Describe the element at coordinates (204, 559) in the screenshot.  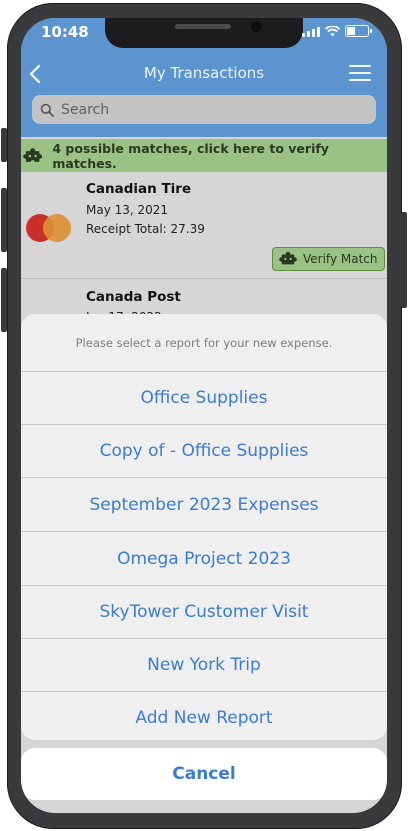
I see `report-option-omega-project: Omega Project 2023` at that location.